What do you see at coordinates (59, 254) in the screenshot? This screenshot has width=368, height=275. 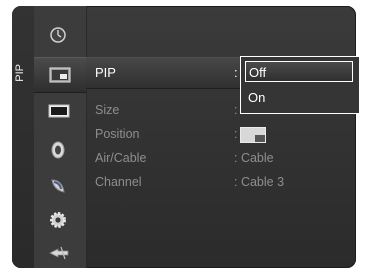 I see `input-icon` at bounding box center [59, 254].